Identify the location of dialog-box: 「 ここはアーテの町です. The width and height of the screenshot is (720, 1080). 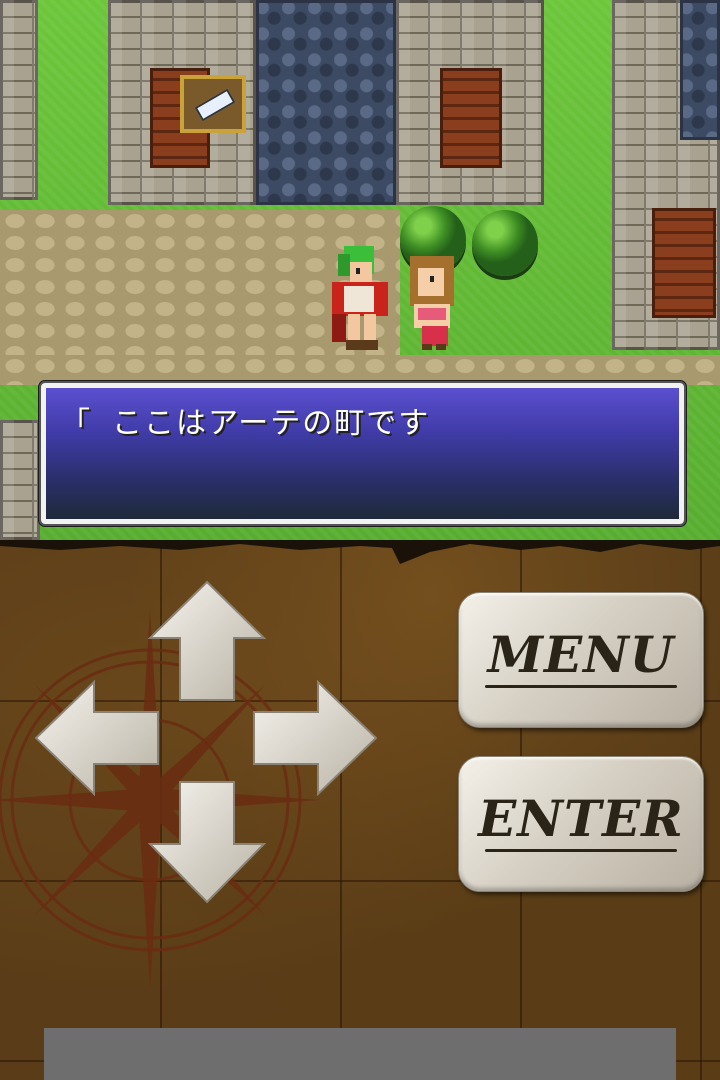
(362, 453).